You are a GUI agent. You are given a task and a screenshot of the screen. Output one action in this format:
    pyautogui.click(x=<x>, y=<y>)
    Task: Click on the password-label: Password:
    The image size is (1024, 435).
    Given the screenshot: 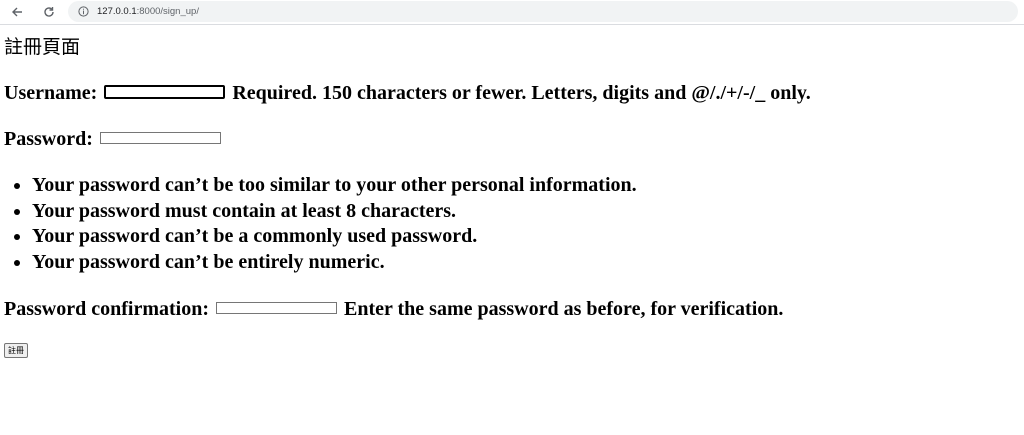 What is the action you would take?
    pyautogui.click(x=48, y=139)
    